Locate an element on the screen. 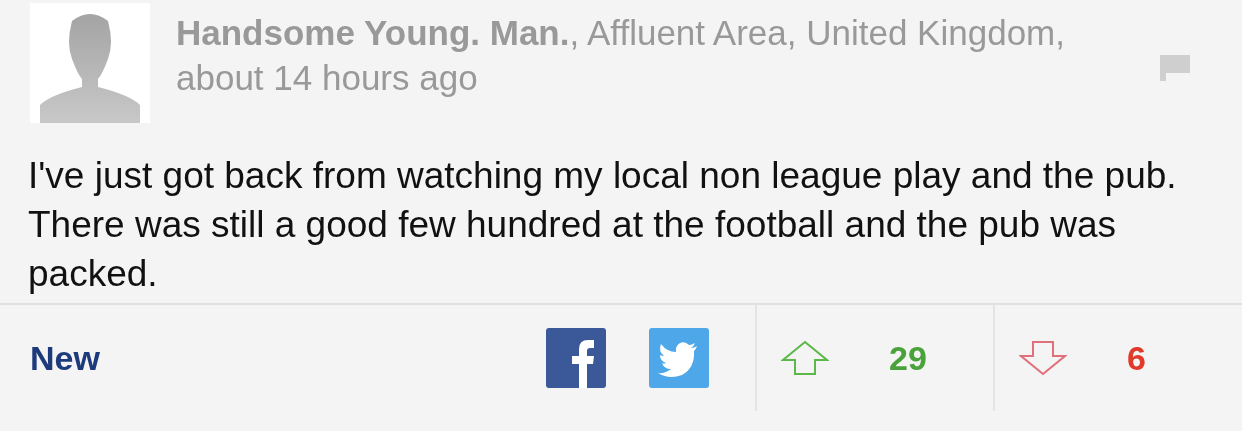  upvote-count: 29 is located at coordinates (908, 358).